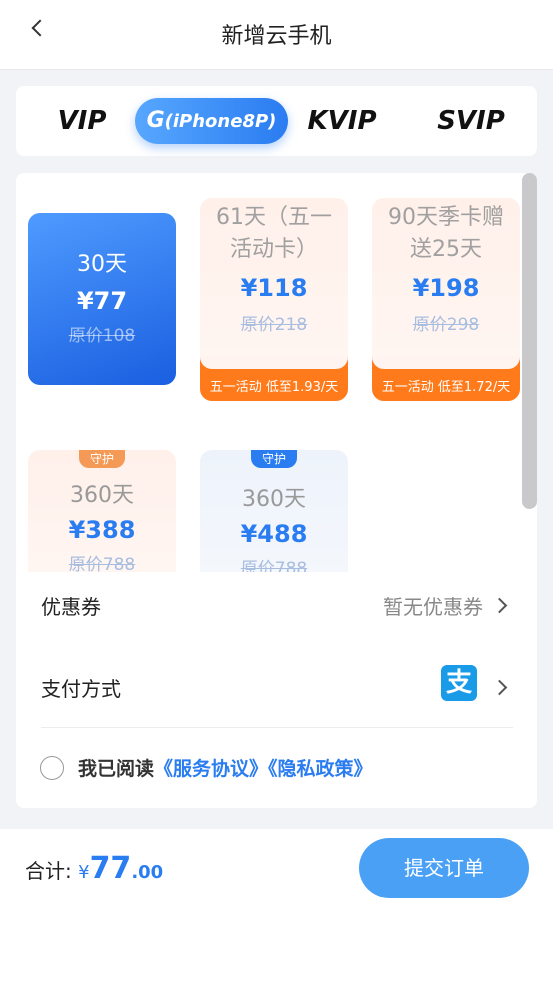  I want to click on promo-text: 五一活动 低至1.93/天, so click(274, 387).